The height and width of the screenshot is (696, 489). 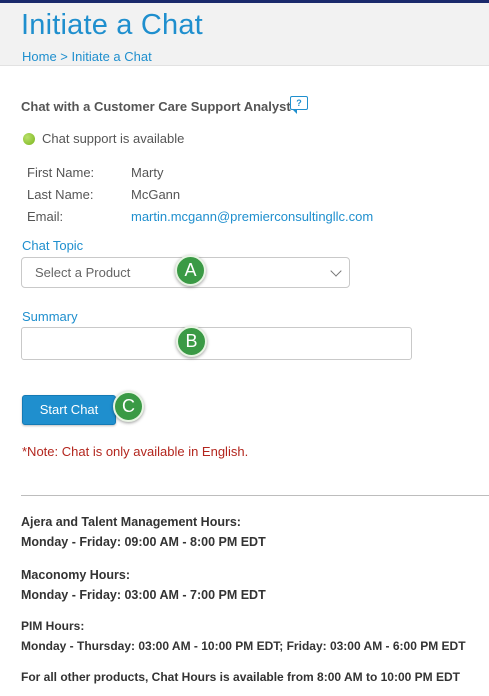 I want to click on page-title: Initiate a Chat, so click(x=112, y=25).